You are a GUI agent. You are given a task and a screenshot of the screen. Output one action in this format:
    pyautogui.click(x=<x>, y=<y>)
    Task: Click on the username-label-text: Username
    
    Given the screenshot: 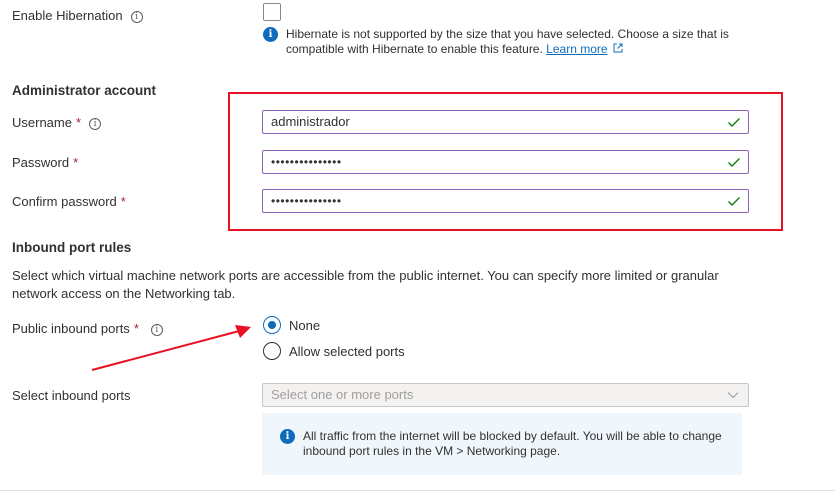 What is the action you would take?
    pyautogui.click(x=42, y=122)
    